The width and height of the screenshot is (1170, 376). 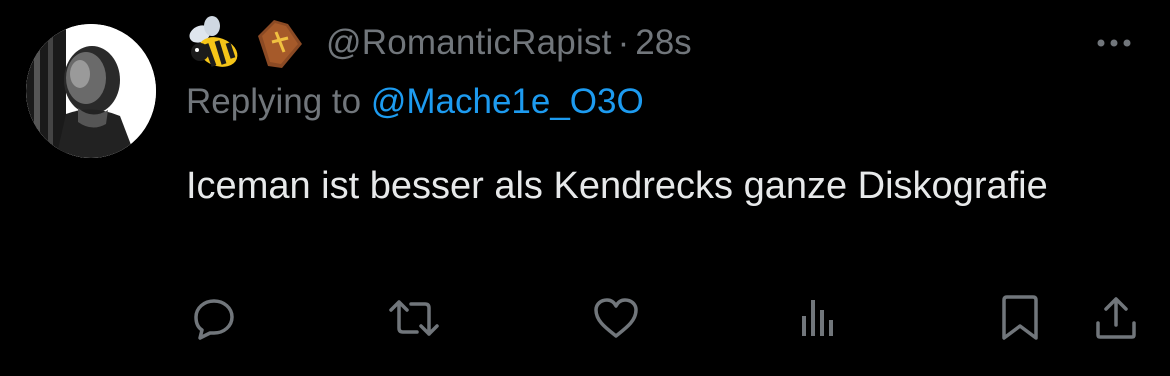 What do you see at coordinates (215, 43) in the screenshot?
I see `bee-emoji-icon` at bounding box center [215, 43].